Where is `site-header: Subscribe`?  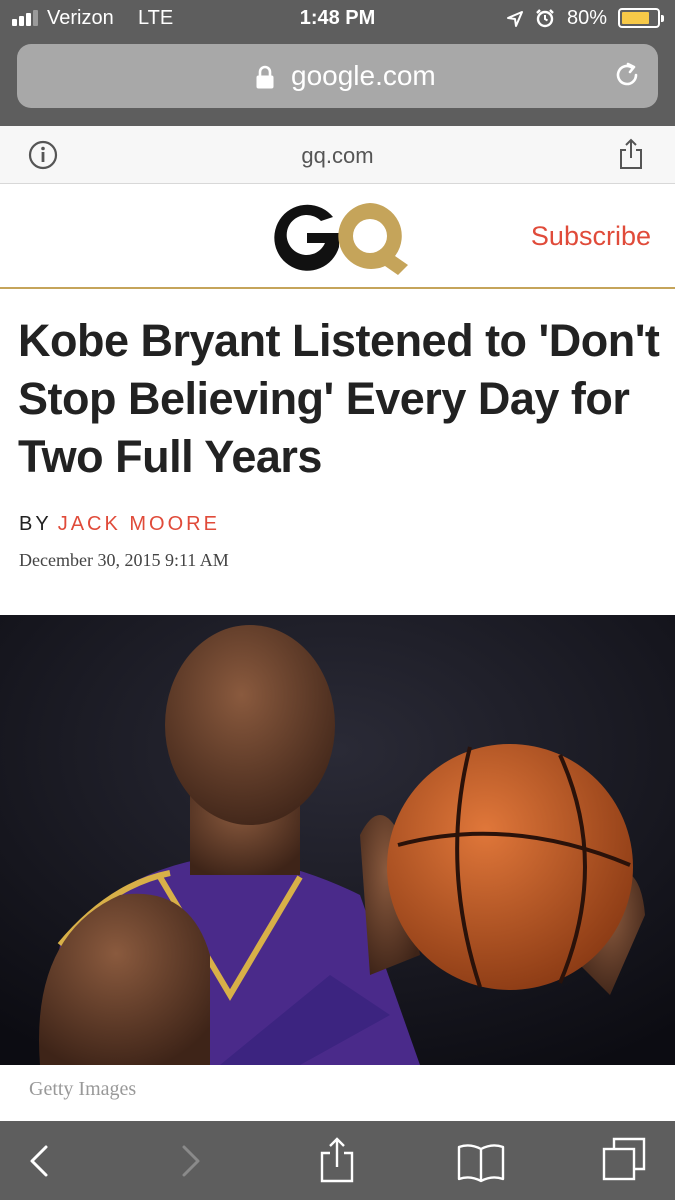
site-header: Subscribe is located at coordinates (337, 237).